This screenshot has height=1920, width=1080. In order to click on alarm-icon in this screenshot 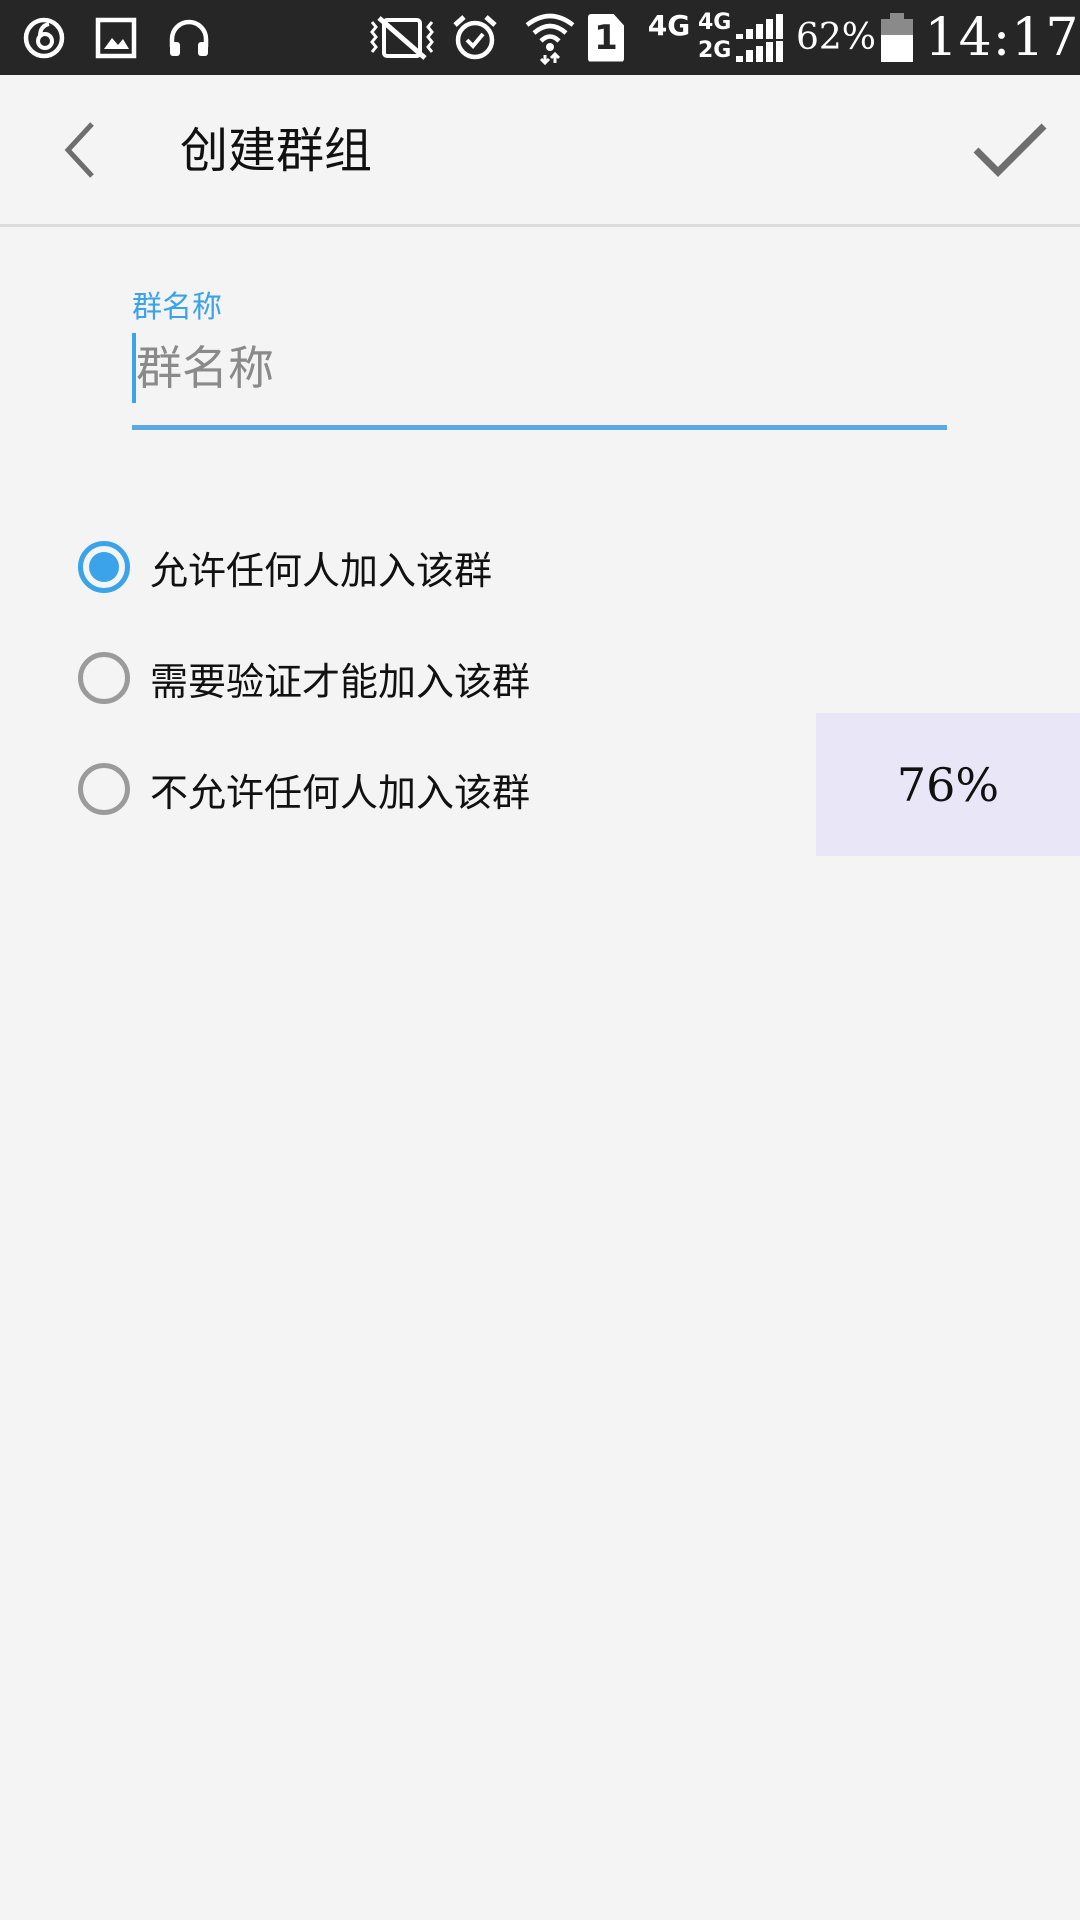, I will do `click(475, 37)`.